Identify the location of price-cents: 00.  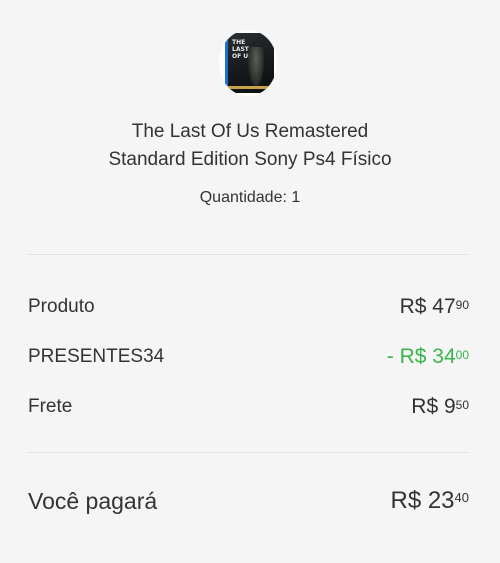
(462, 355).